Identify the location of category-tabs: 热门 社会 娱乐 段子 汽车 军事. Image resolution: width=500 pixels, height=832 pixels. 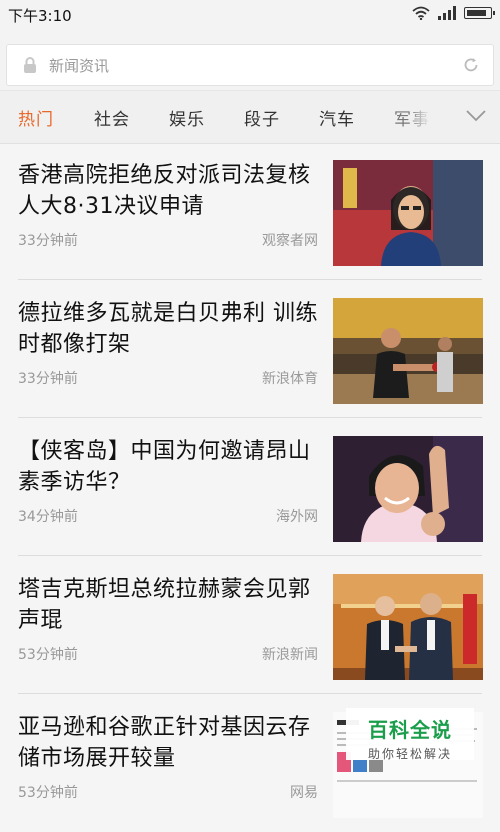
(250, 117).